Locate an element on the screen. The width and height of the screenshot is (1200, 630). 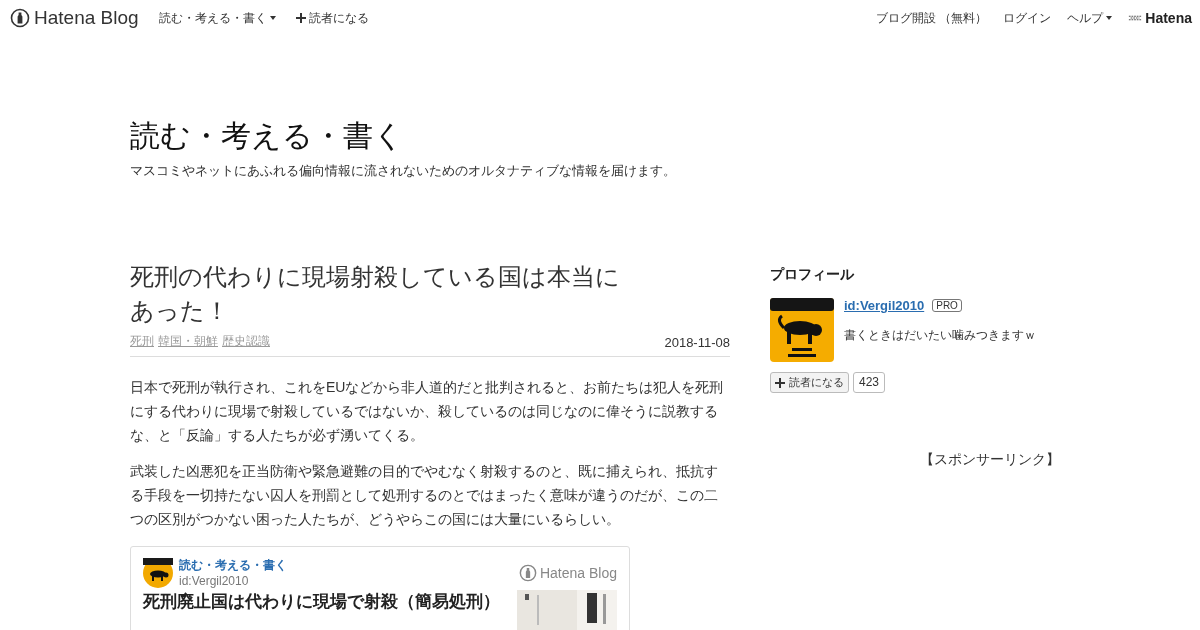
embed-user-id: id:Vergil2010 is located at coordinates (214, 581).